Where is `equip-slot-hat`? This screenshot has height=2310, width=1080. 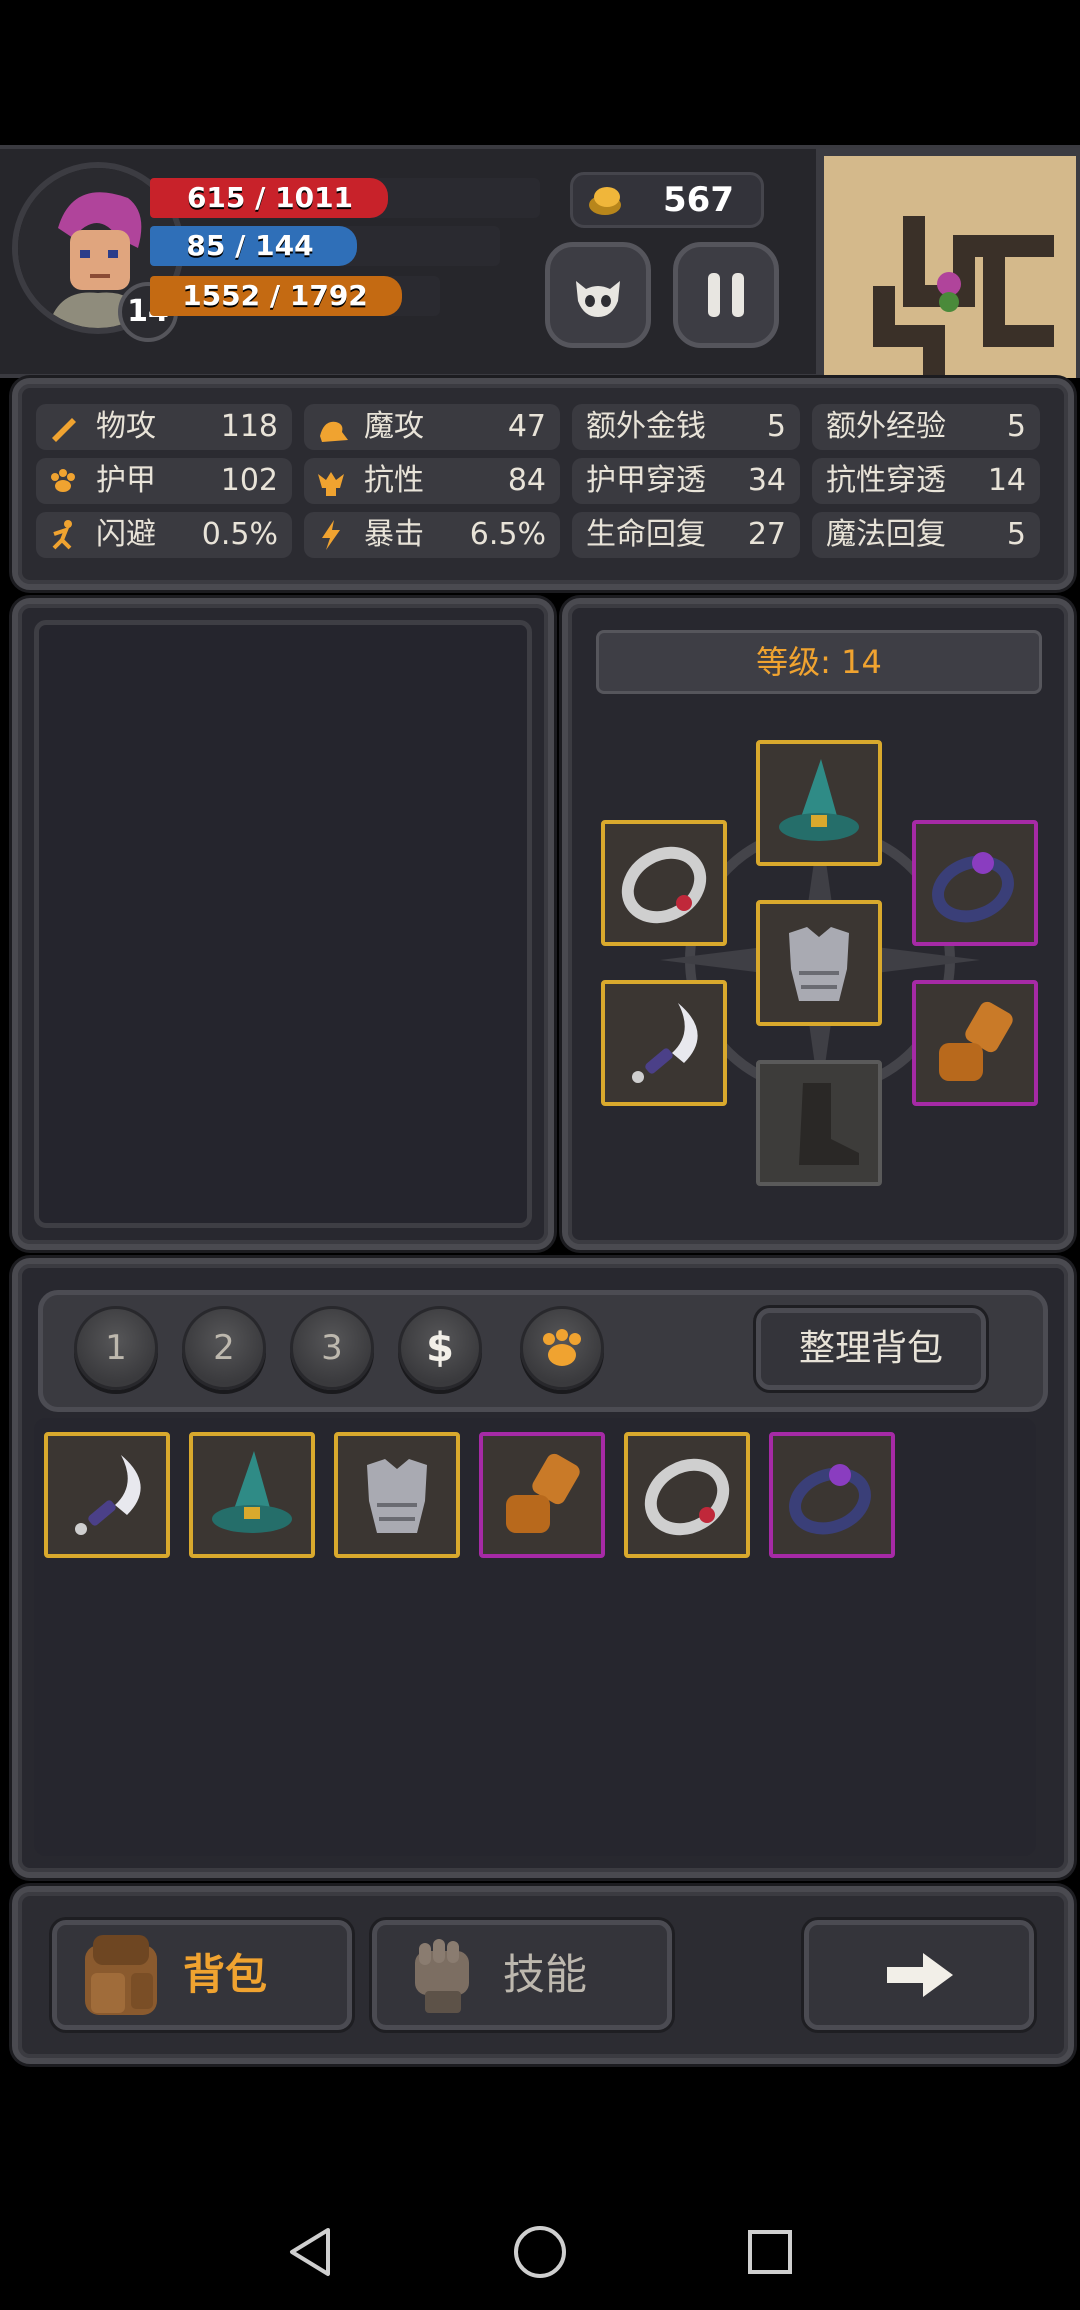
equip-slot-hat is located at coordinates (819, 803).